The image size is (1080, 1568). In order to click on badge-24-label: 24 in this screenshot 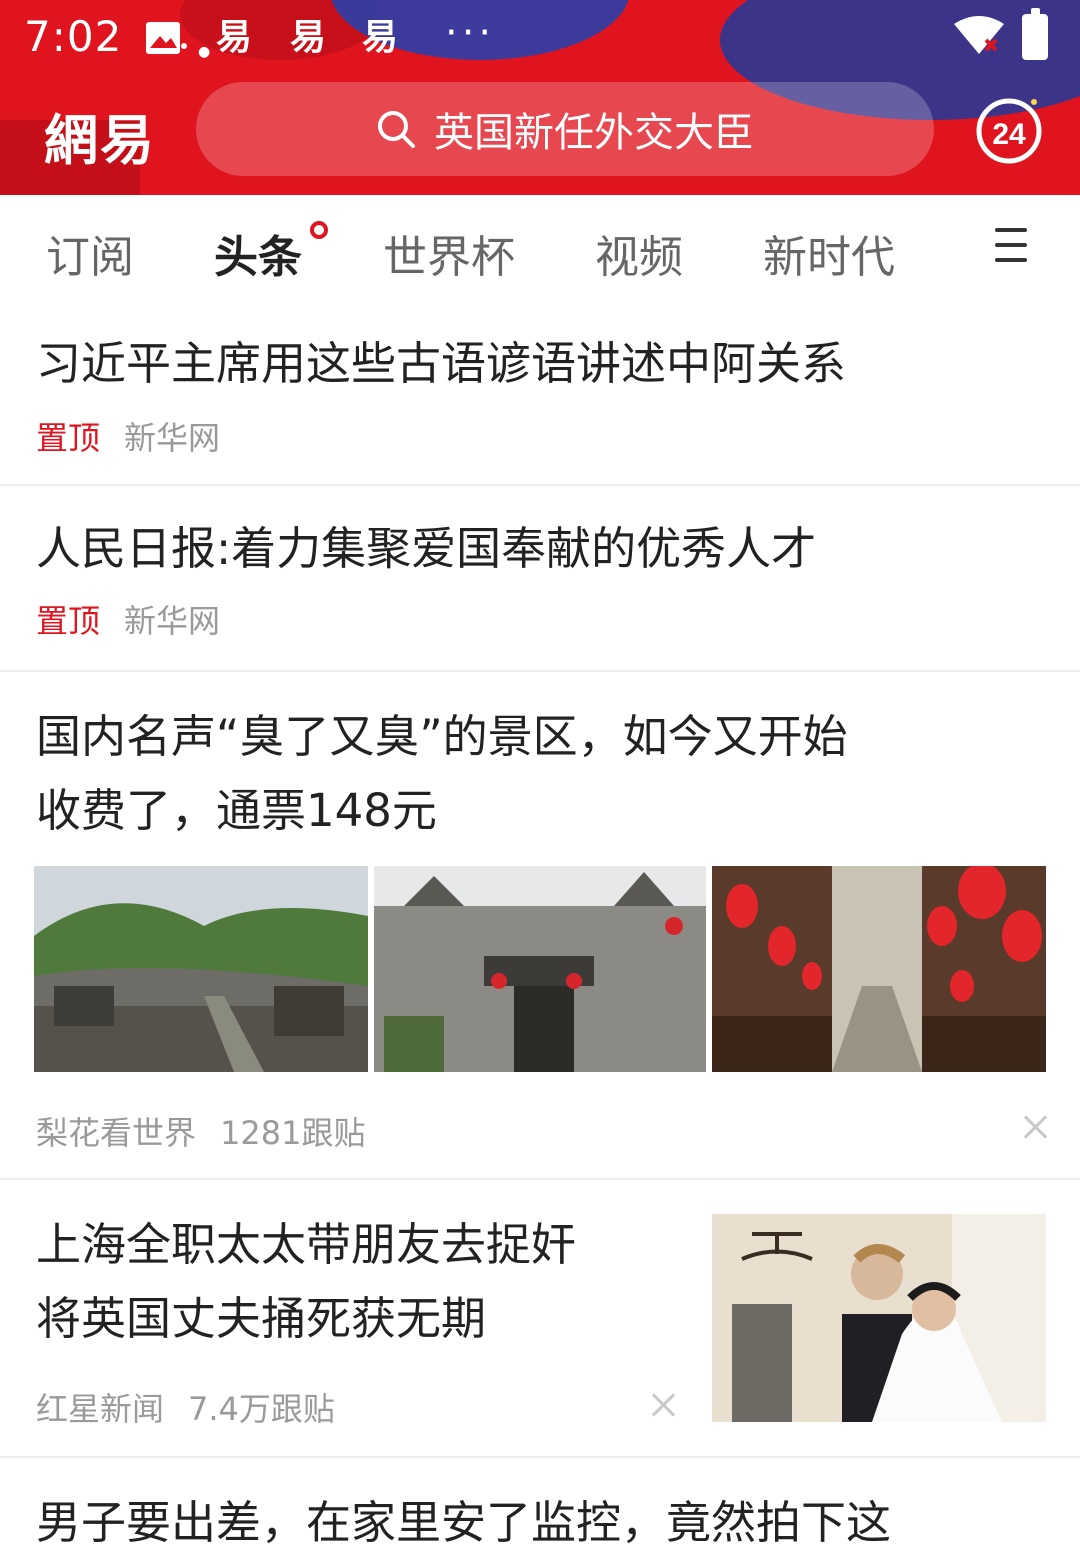, I will do `click(1009, 134)`.